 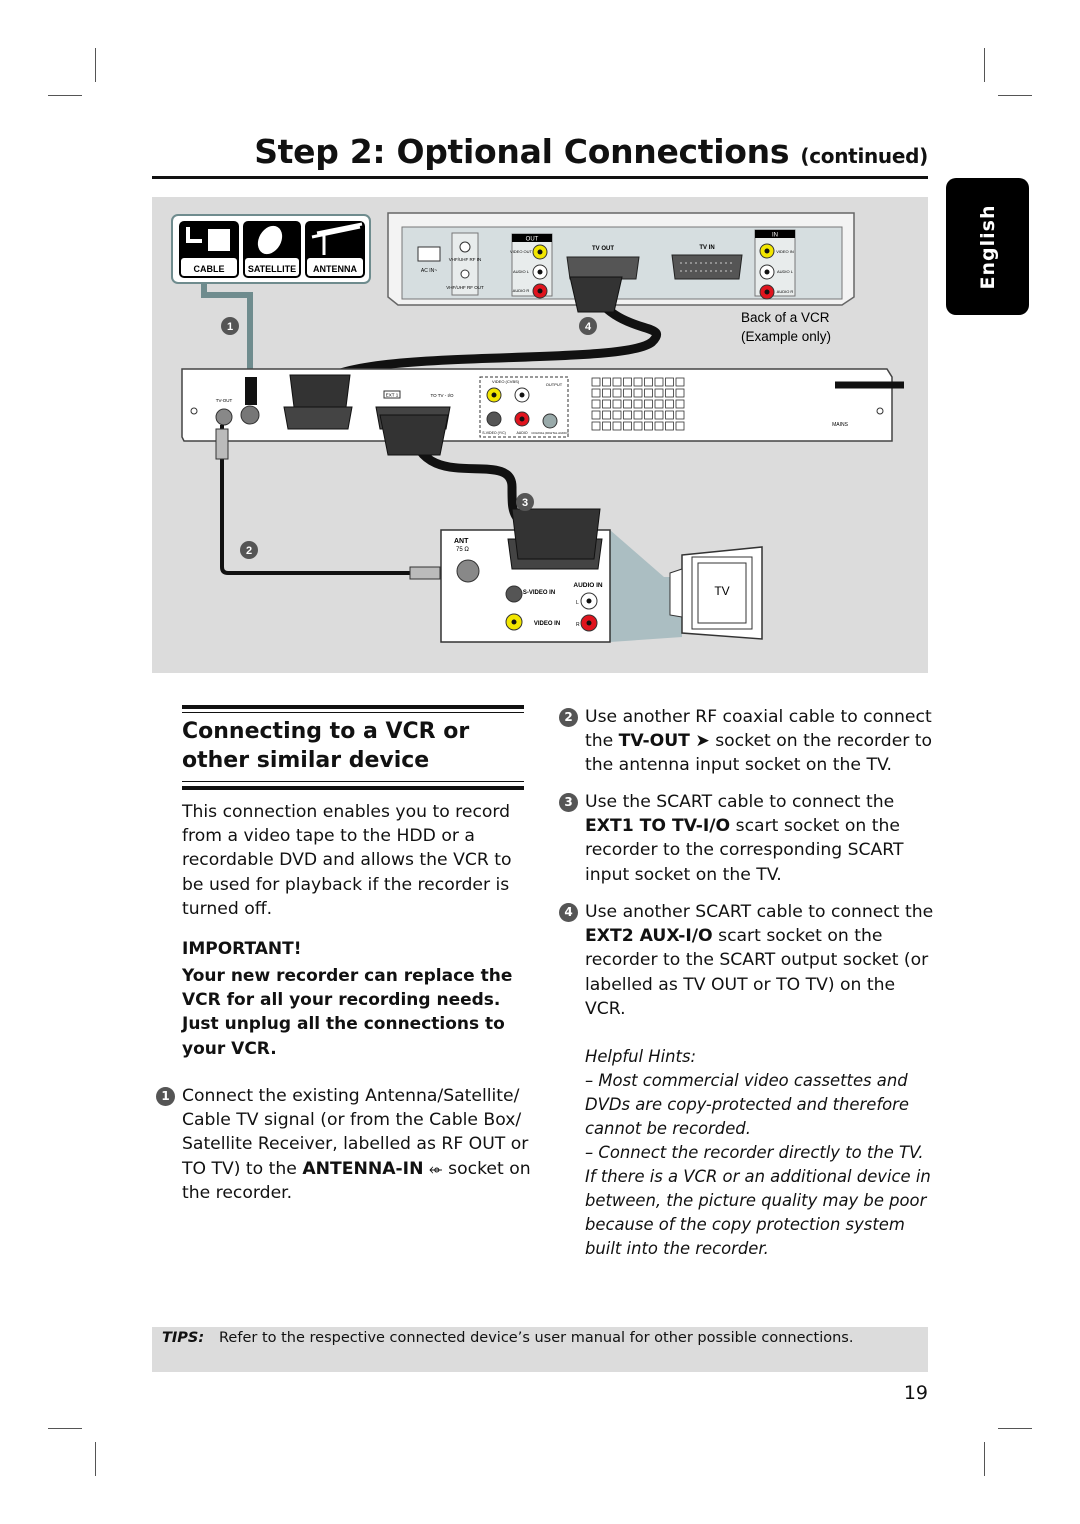 I want to click on step-number-badge: 2, so click(x=568, y=717).